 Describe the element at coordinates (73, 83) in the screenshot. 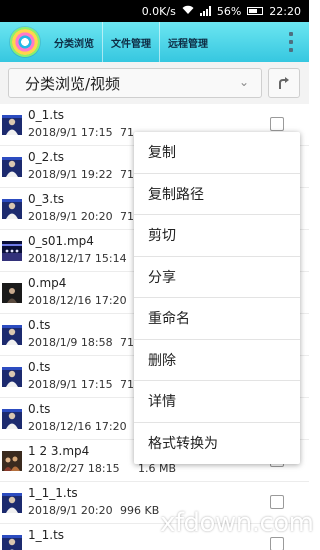

I see `current-path: 分类浏览/视频` at that location.